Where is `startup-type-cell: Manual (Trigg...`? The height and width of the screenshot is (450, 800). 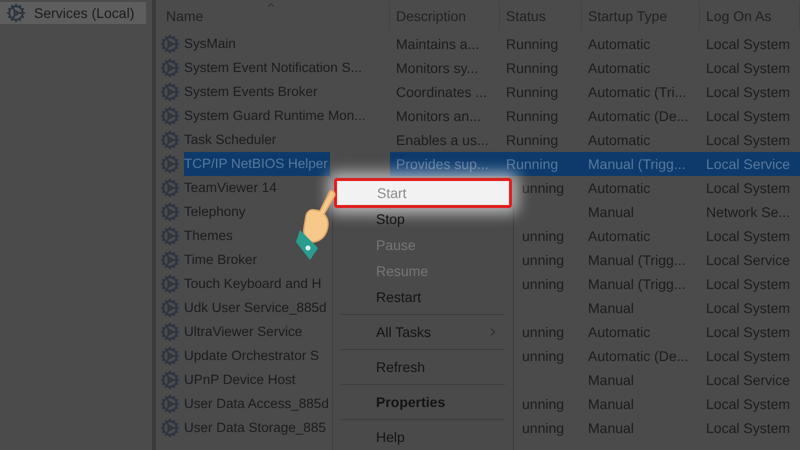
startup-type-cell: Manual (Trigg... is located at coordinates (641, 164).